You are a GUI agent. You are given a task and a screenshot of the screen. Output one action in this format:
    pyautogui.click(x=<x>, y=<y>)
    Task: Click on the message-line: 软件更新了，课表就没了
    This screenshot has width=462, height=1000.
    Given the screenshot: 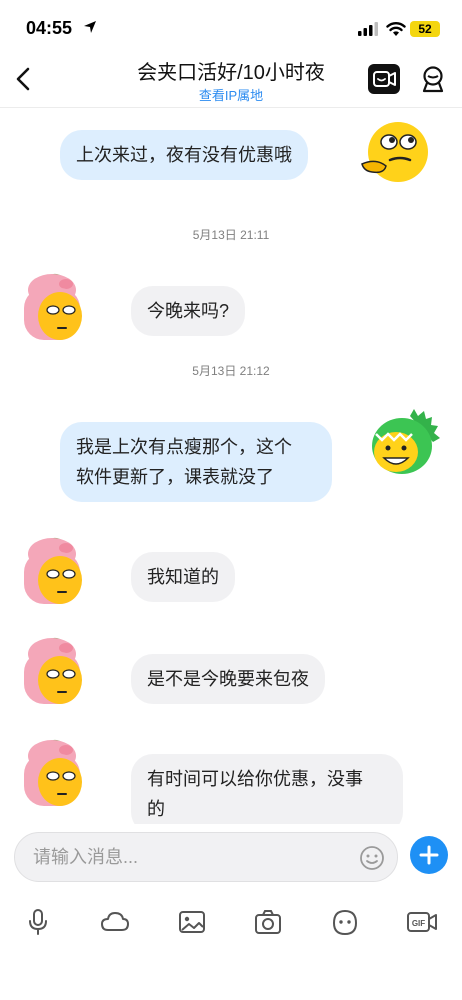 What is the action you would take?
    pyautogui.click(x=175, y=477)
    